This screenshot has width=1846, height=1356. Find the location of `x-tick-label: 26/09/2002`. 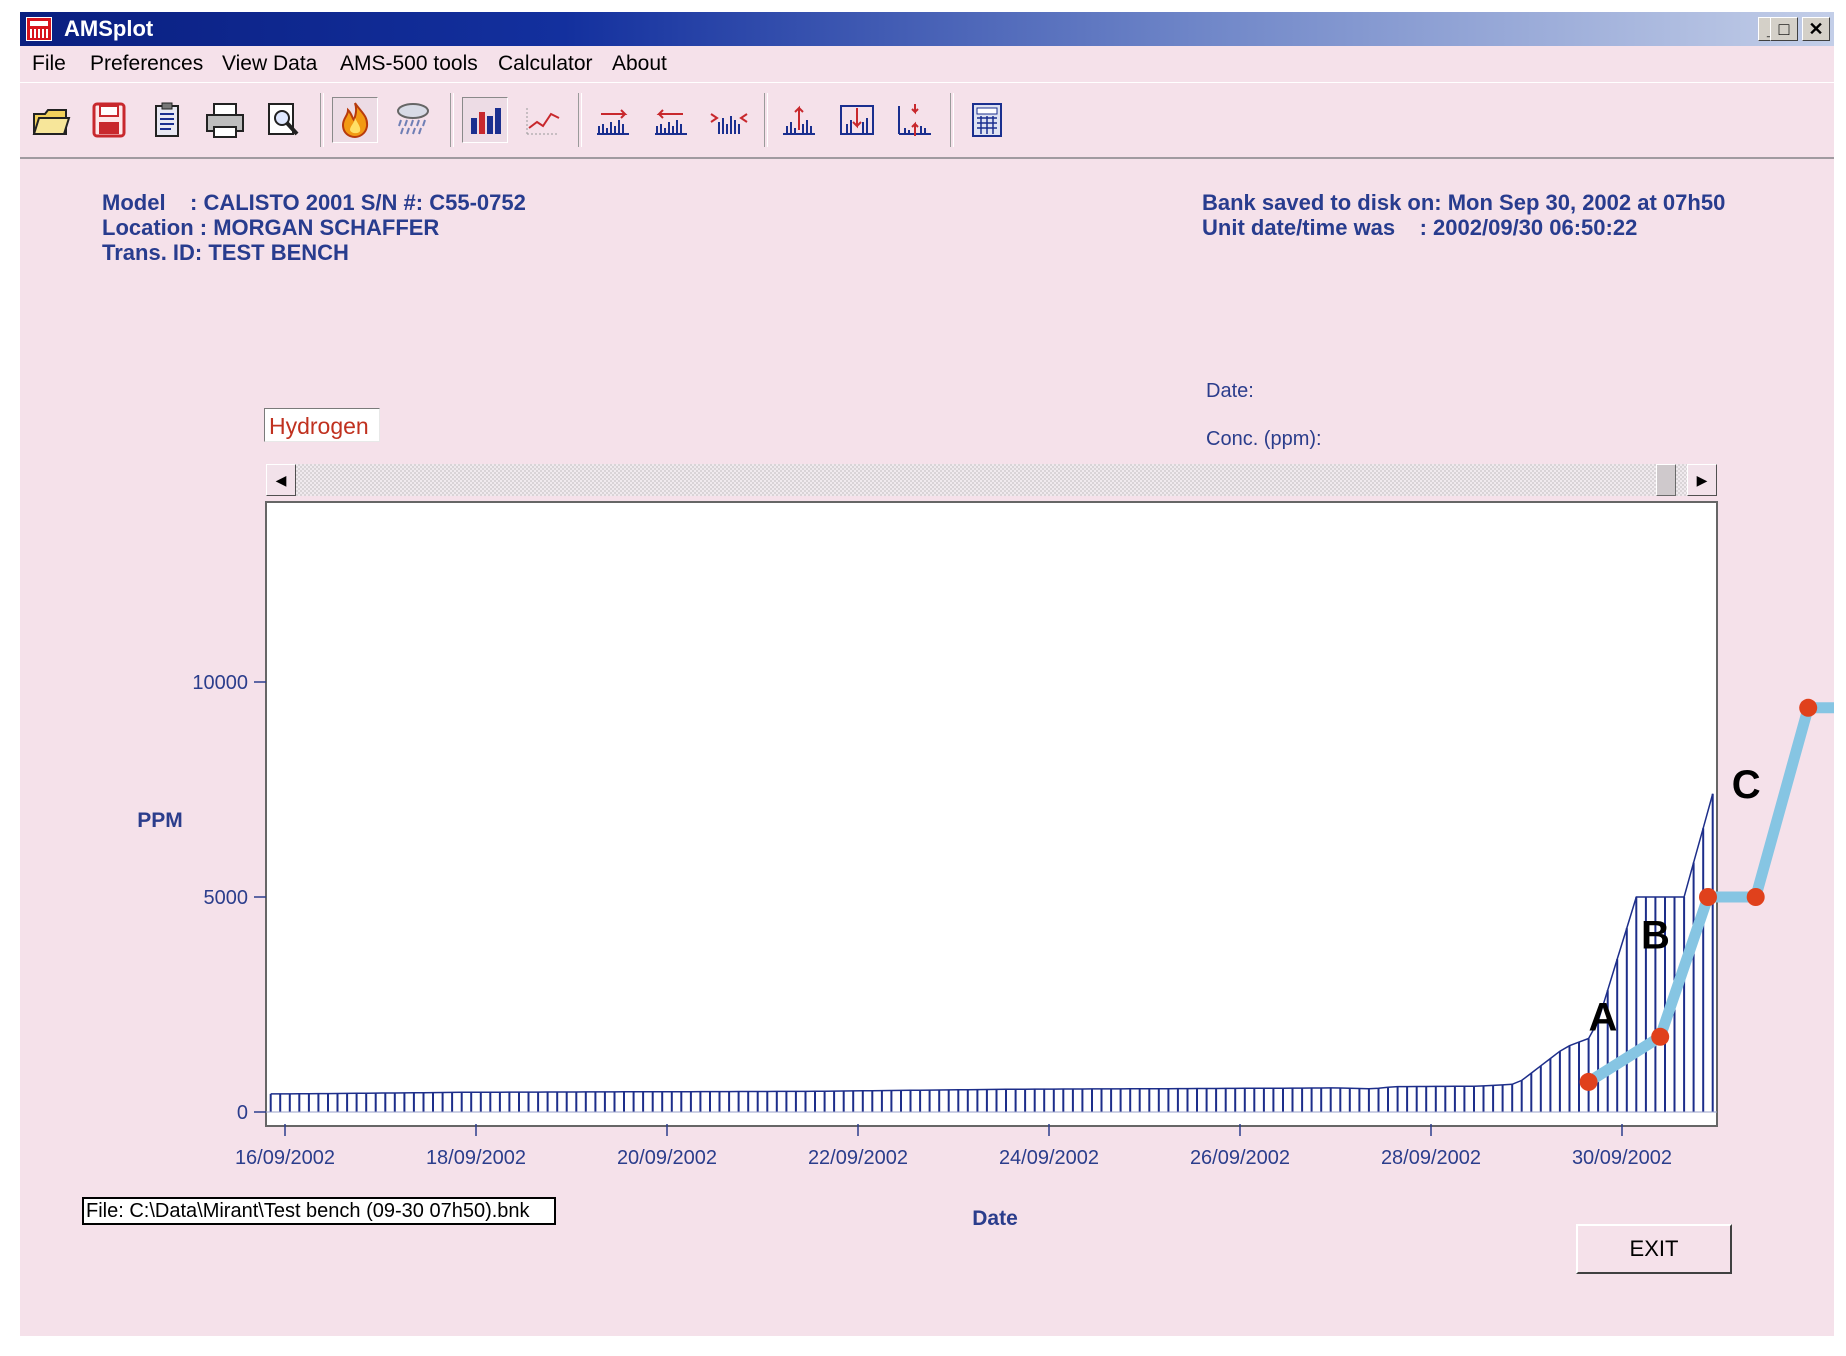

x-tick-label: 26/09/2002 is located at coordinates (1240, 1158).